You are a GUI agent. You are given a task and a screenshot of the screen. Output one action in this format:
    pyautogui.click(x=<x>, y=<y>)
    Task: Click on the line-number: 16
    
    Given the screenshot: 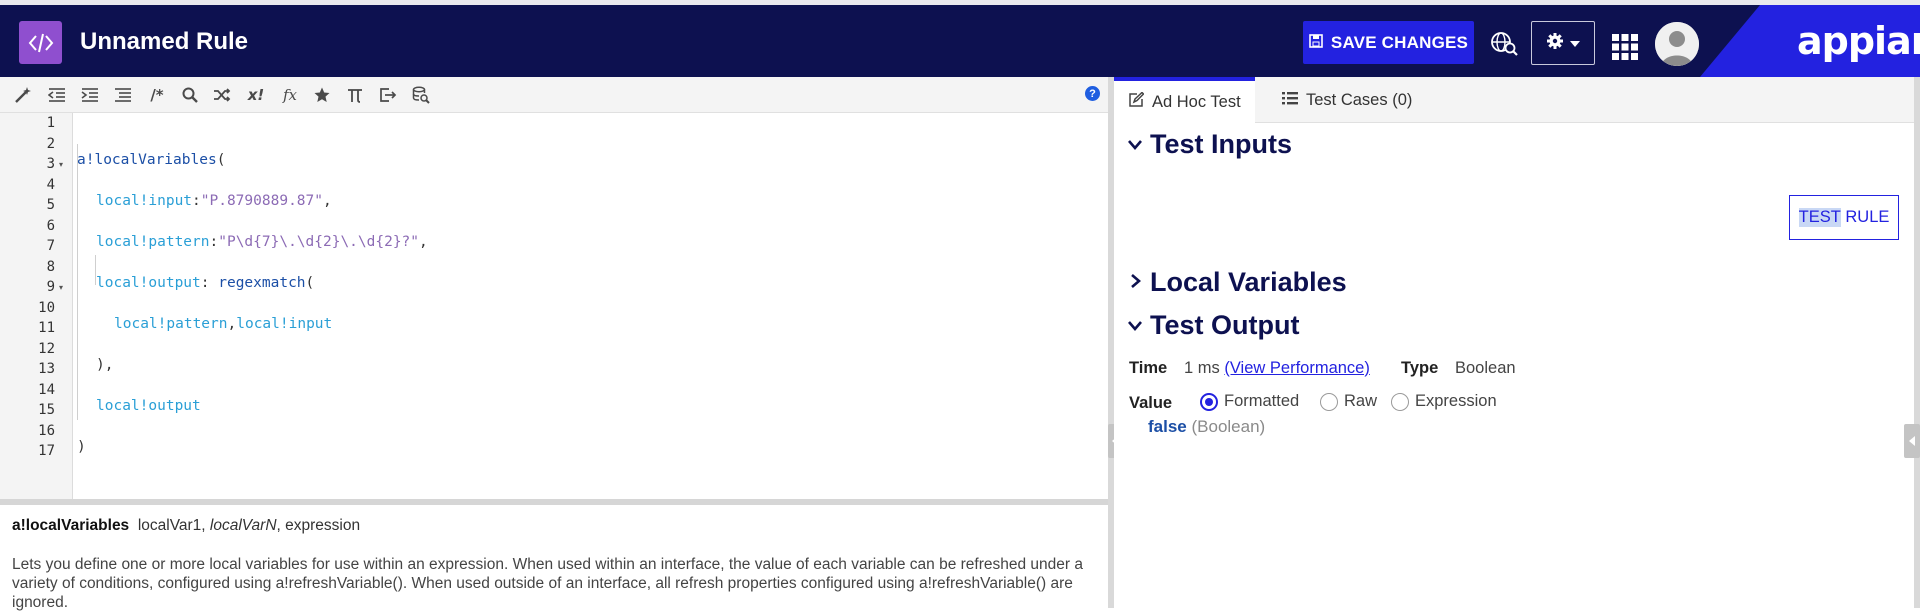 What is the action you would take?
    pyautogui.click(x=46, y=430)
    